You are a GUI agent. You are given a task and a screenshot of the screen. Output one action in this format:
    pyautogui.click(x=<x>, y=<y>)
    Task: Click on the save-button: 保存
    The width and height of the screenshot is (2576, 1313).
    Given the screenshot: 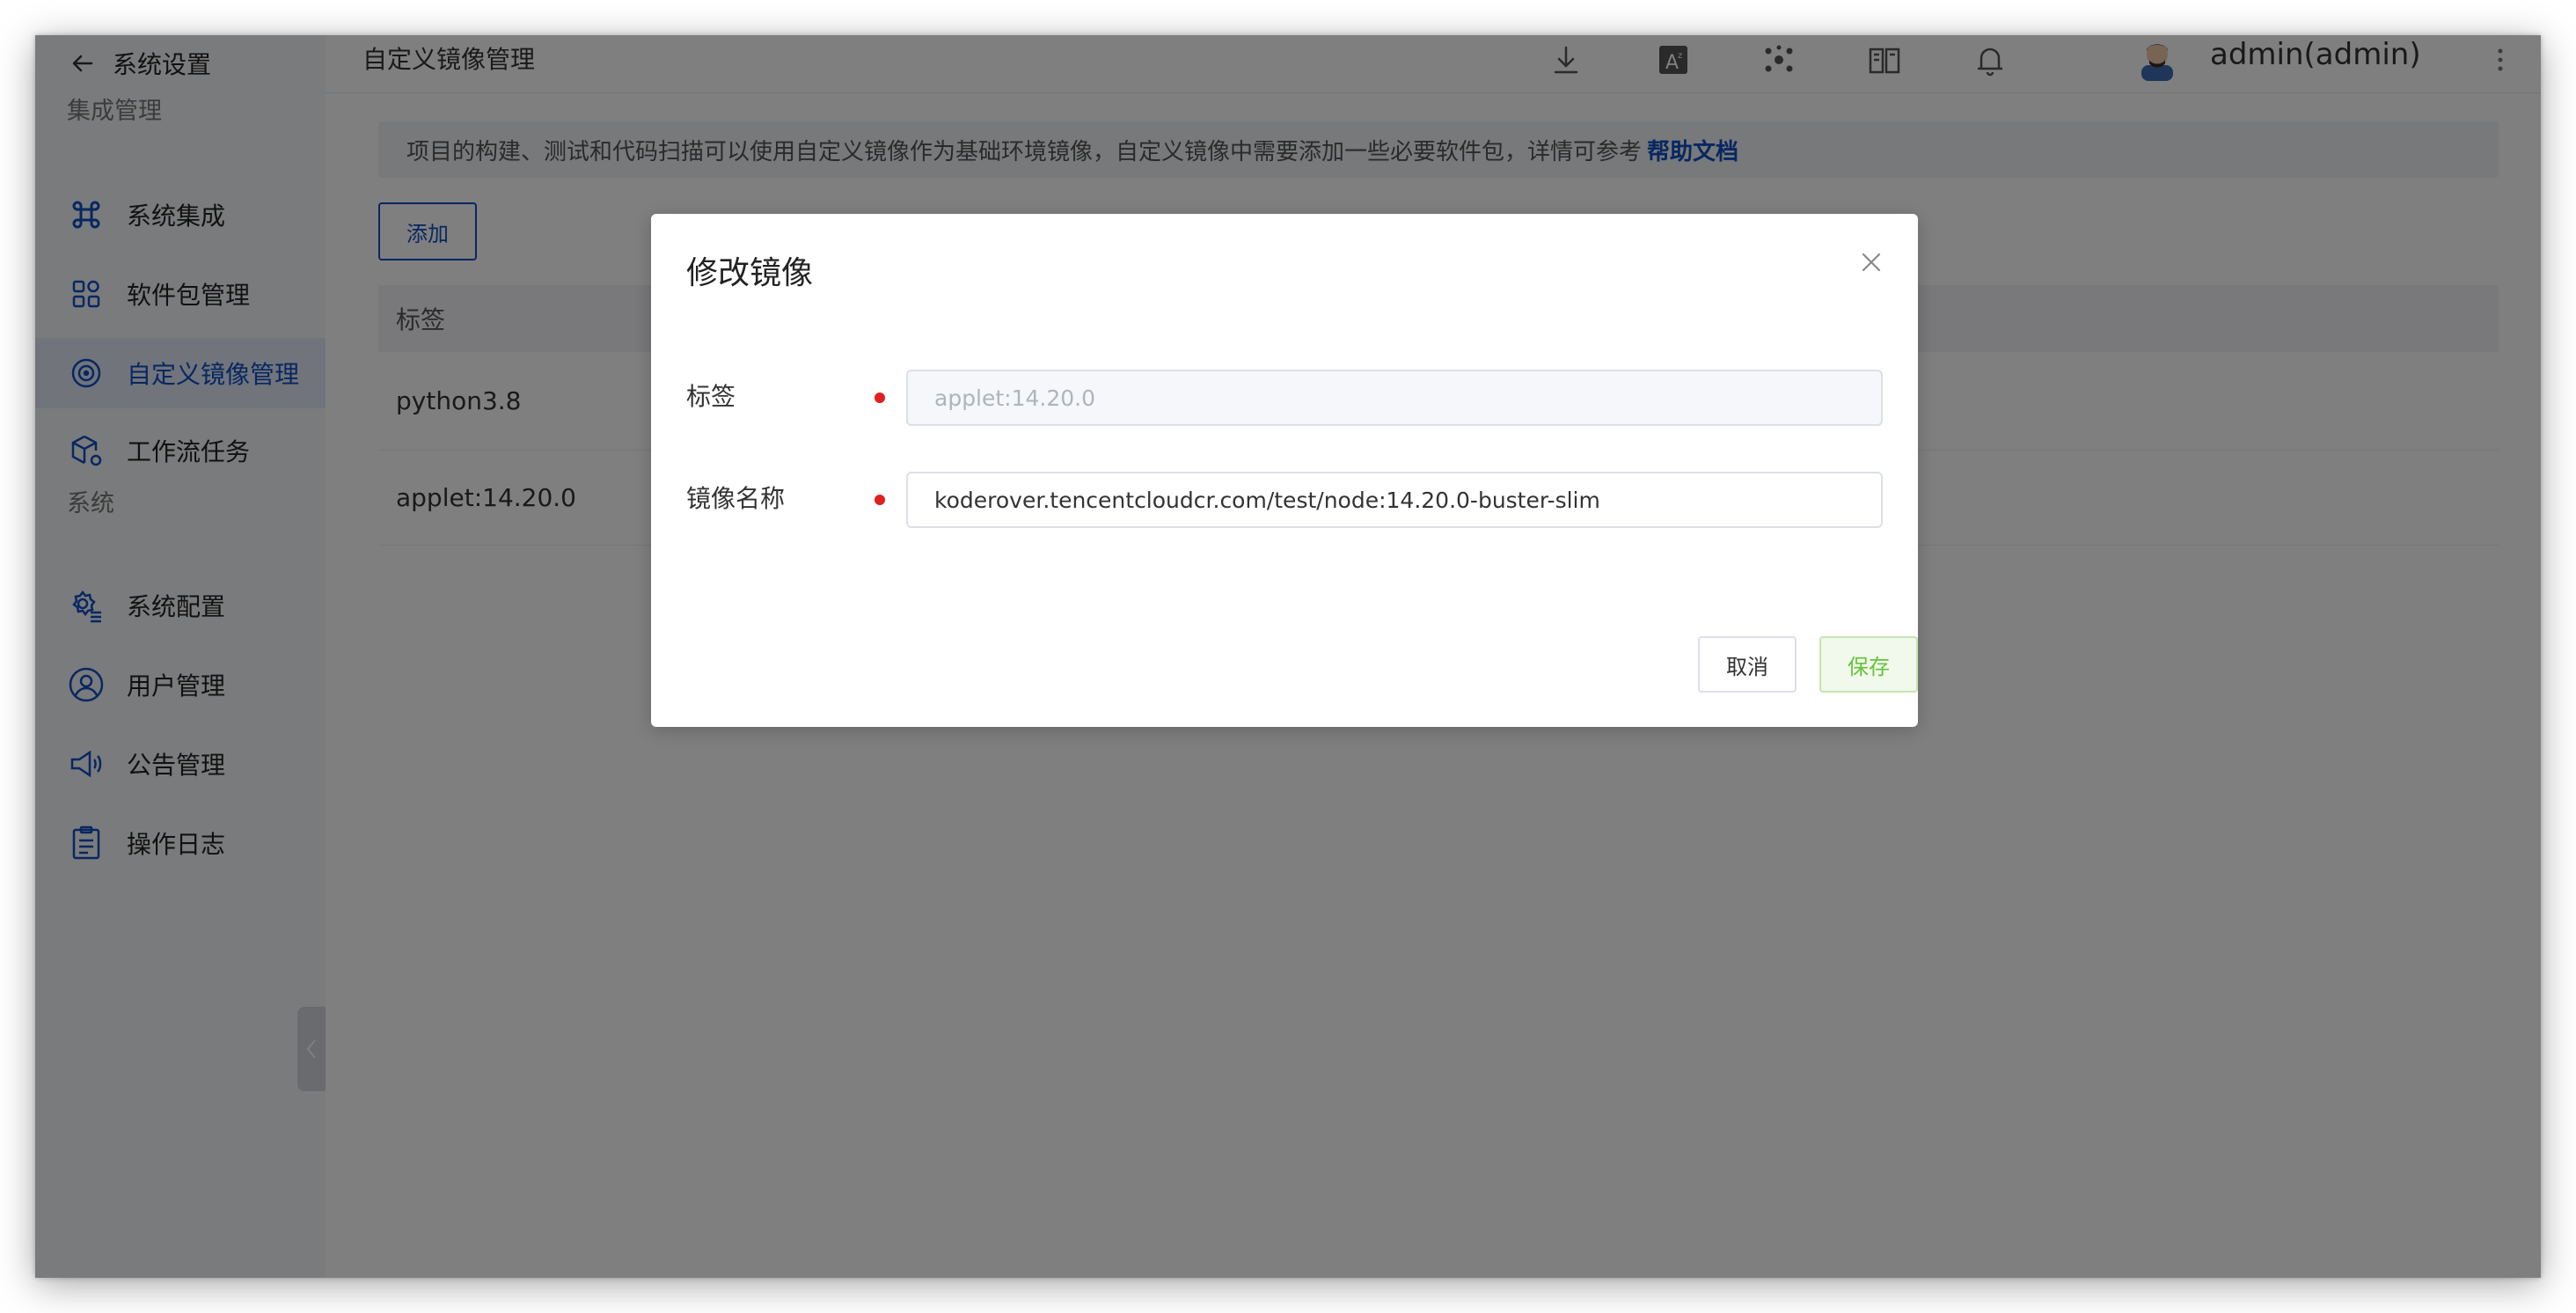 What is the action you would take?
    pyautogui.click(x=1868, y=664)
    